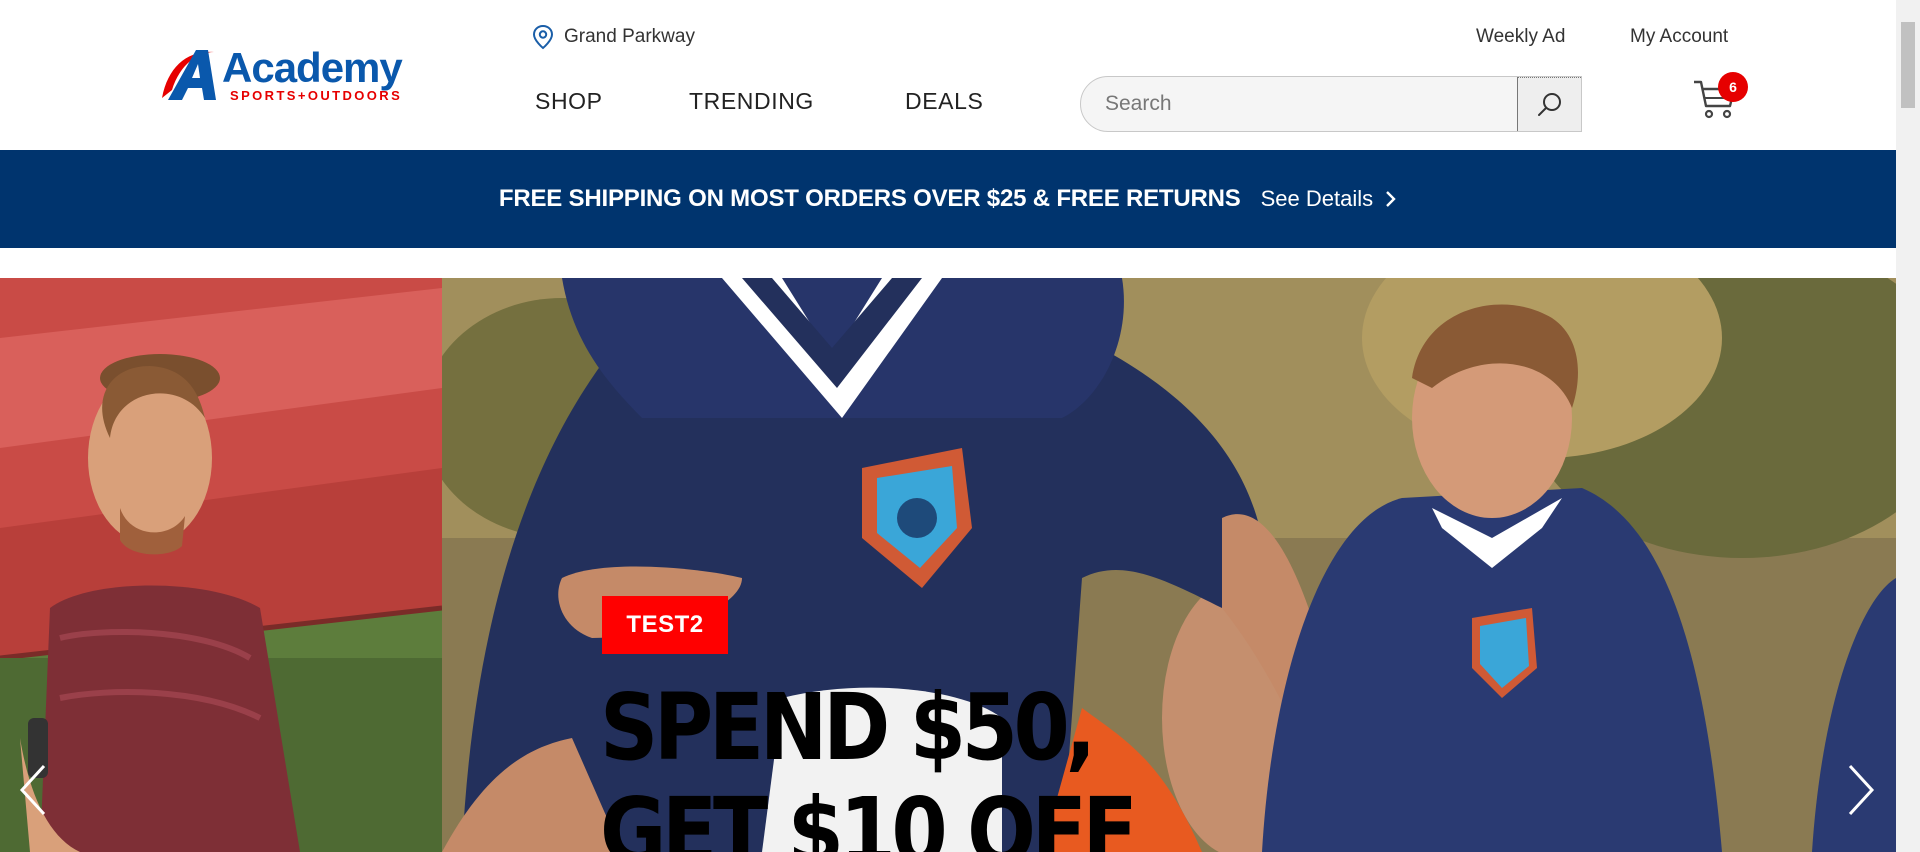 This screenshot has height=852, width=1920. What do you see at coordinates (665, 625) in the screenshot?
I see `promo-tag: TEST2` at bounding box center [665, 625].